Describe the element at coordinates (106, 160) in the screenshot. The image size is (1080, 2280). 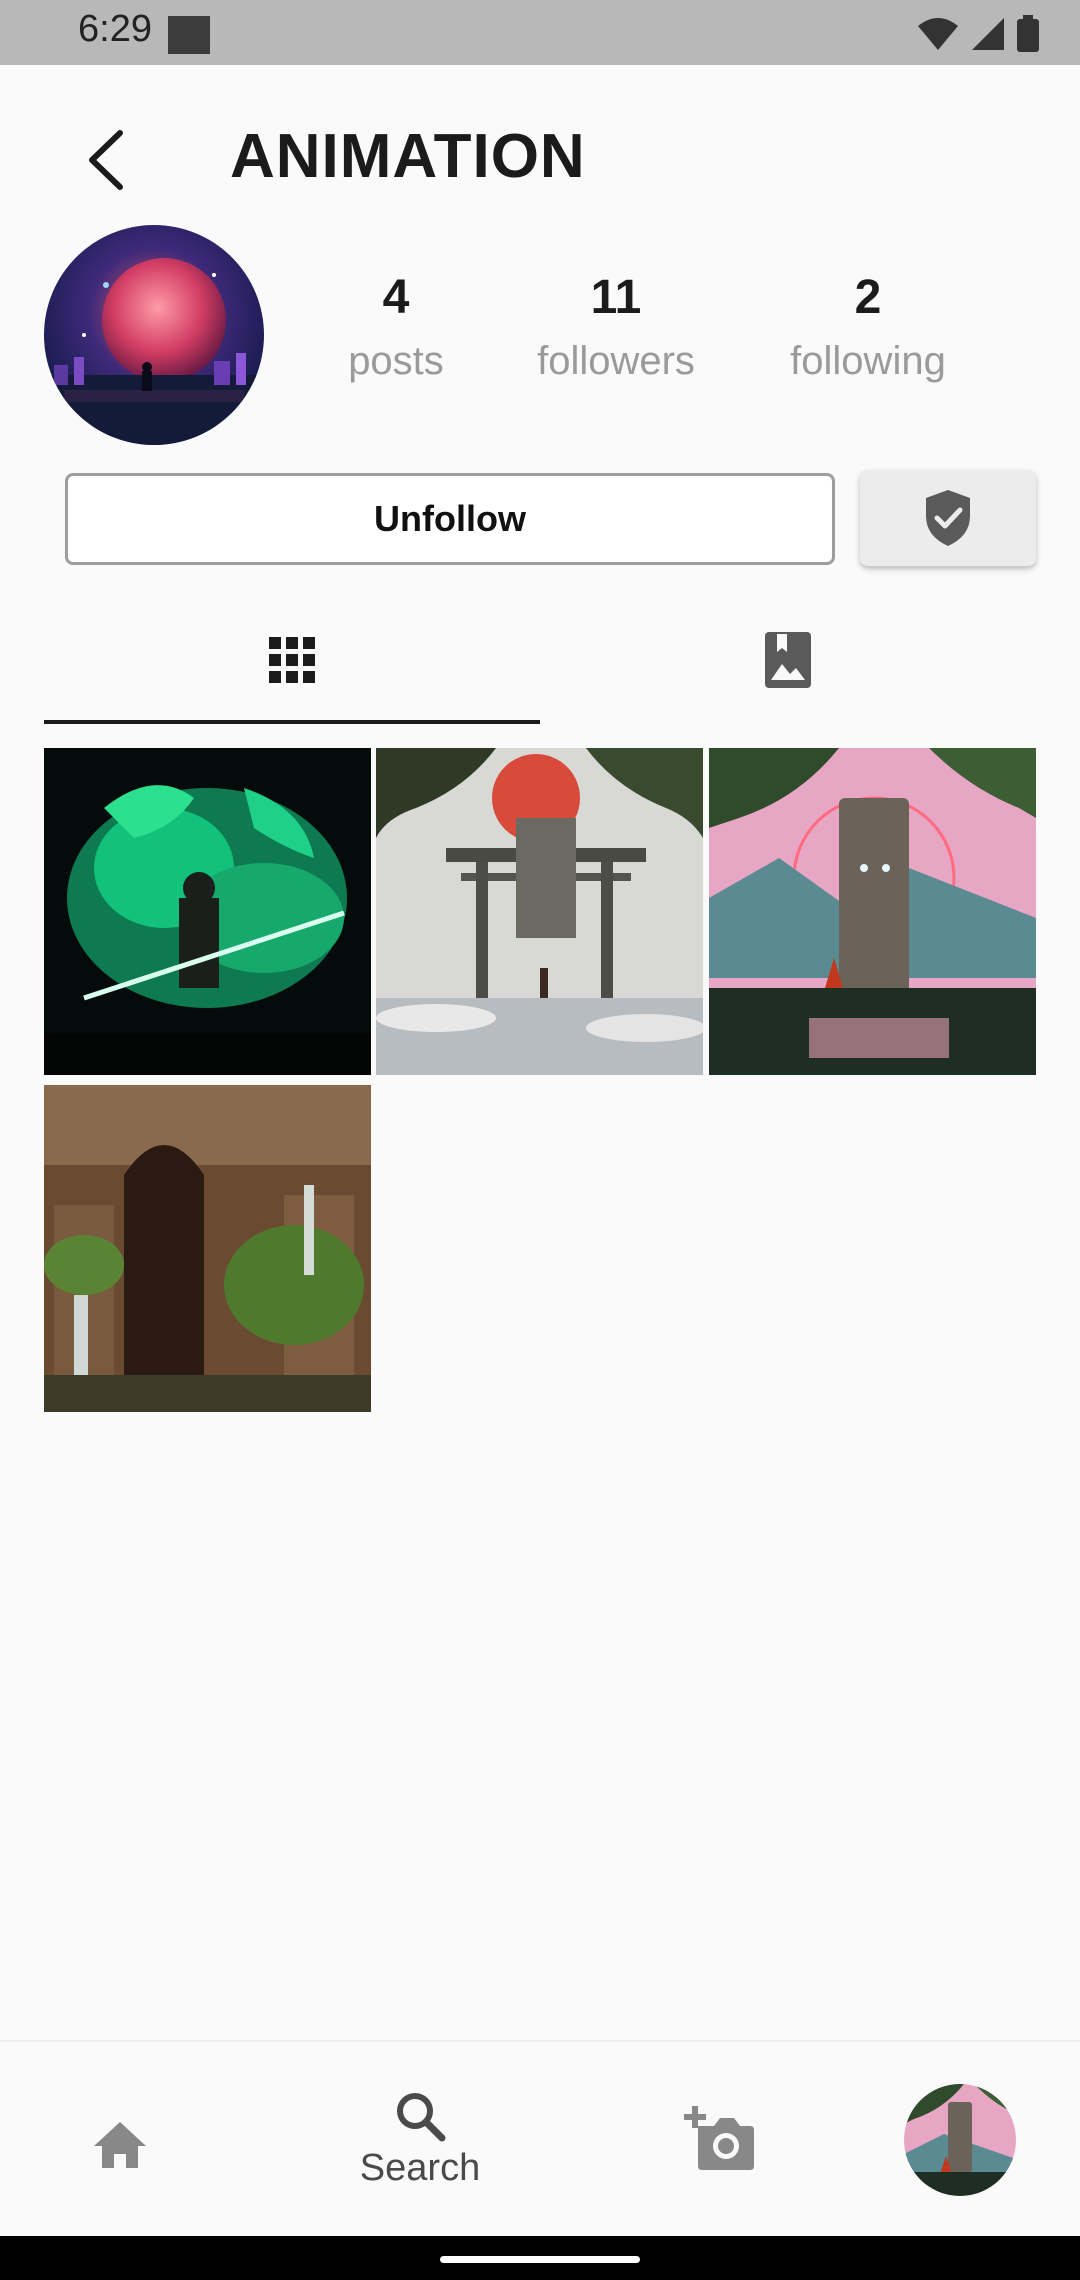
I see `arrow-back-icon` at that location.